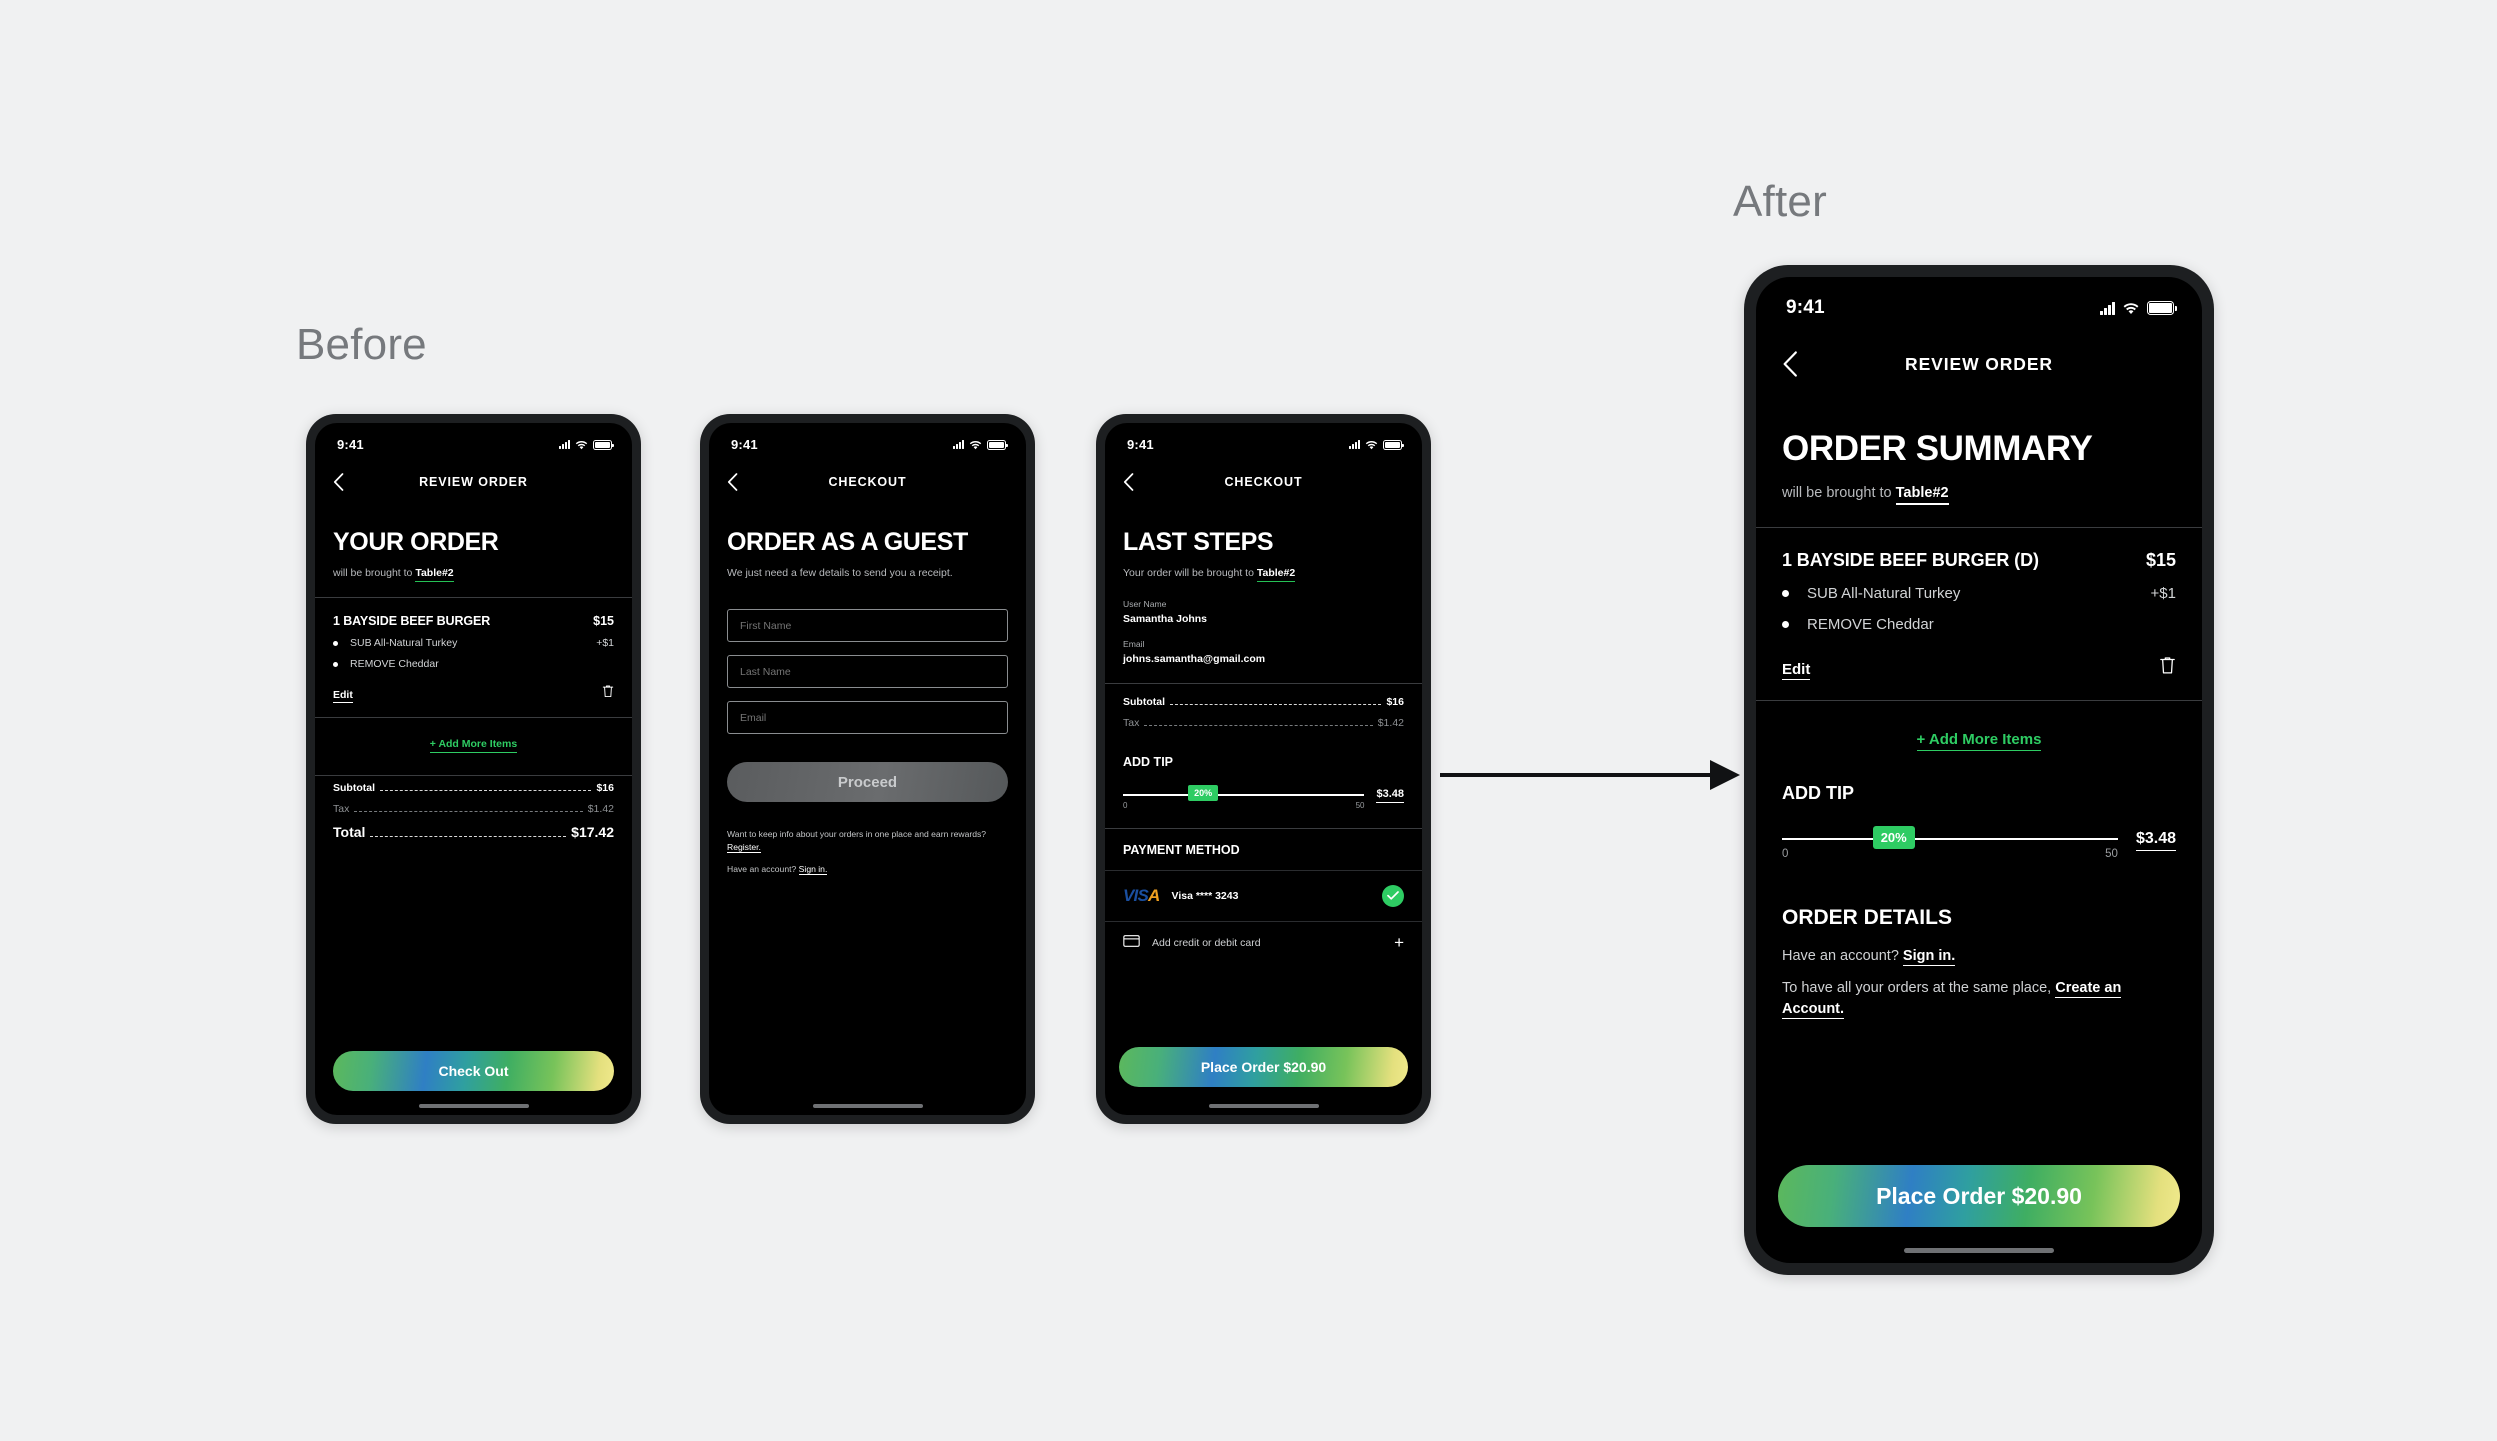 The height and width of the screenshot is (1441, 2497). What do you see at coordinates (867, 625) in the screenshot?
I see `first-name-field` at bounding box center [867, 625].